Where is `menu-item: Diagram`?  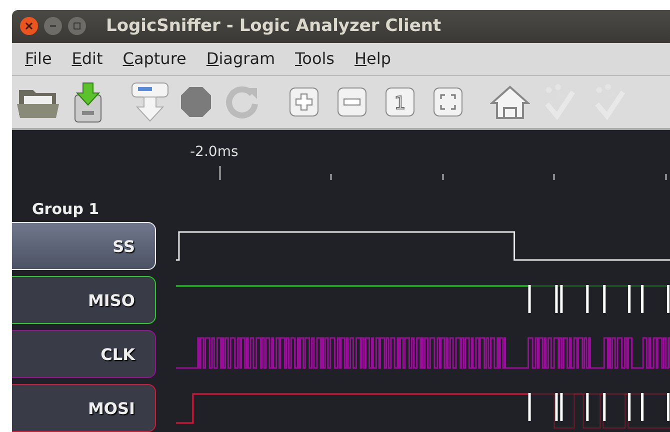
menu-item: Diagram is located at coordinates (240, 58).